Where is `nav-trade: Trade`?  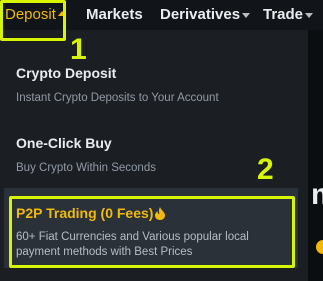 nav-trade: Trade is located at coordinates (288, 15).